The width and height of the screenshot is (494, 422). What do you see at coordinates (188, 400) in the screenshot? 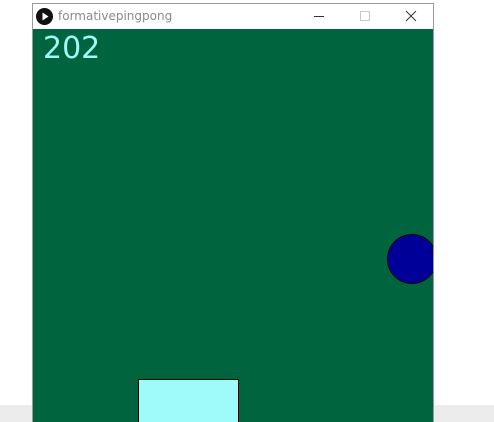
I see `paddle` at bounding box center [188, 400].